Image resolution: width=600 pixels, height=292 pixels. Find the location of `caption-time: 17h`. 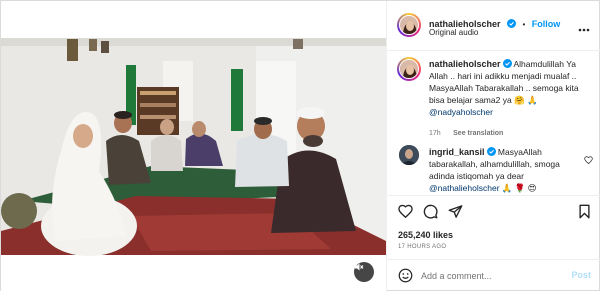

caption-time: 17h is located at coordinates (435, 133).